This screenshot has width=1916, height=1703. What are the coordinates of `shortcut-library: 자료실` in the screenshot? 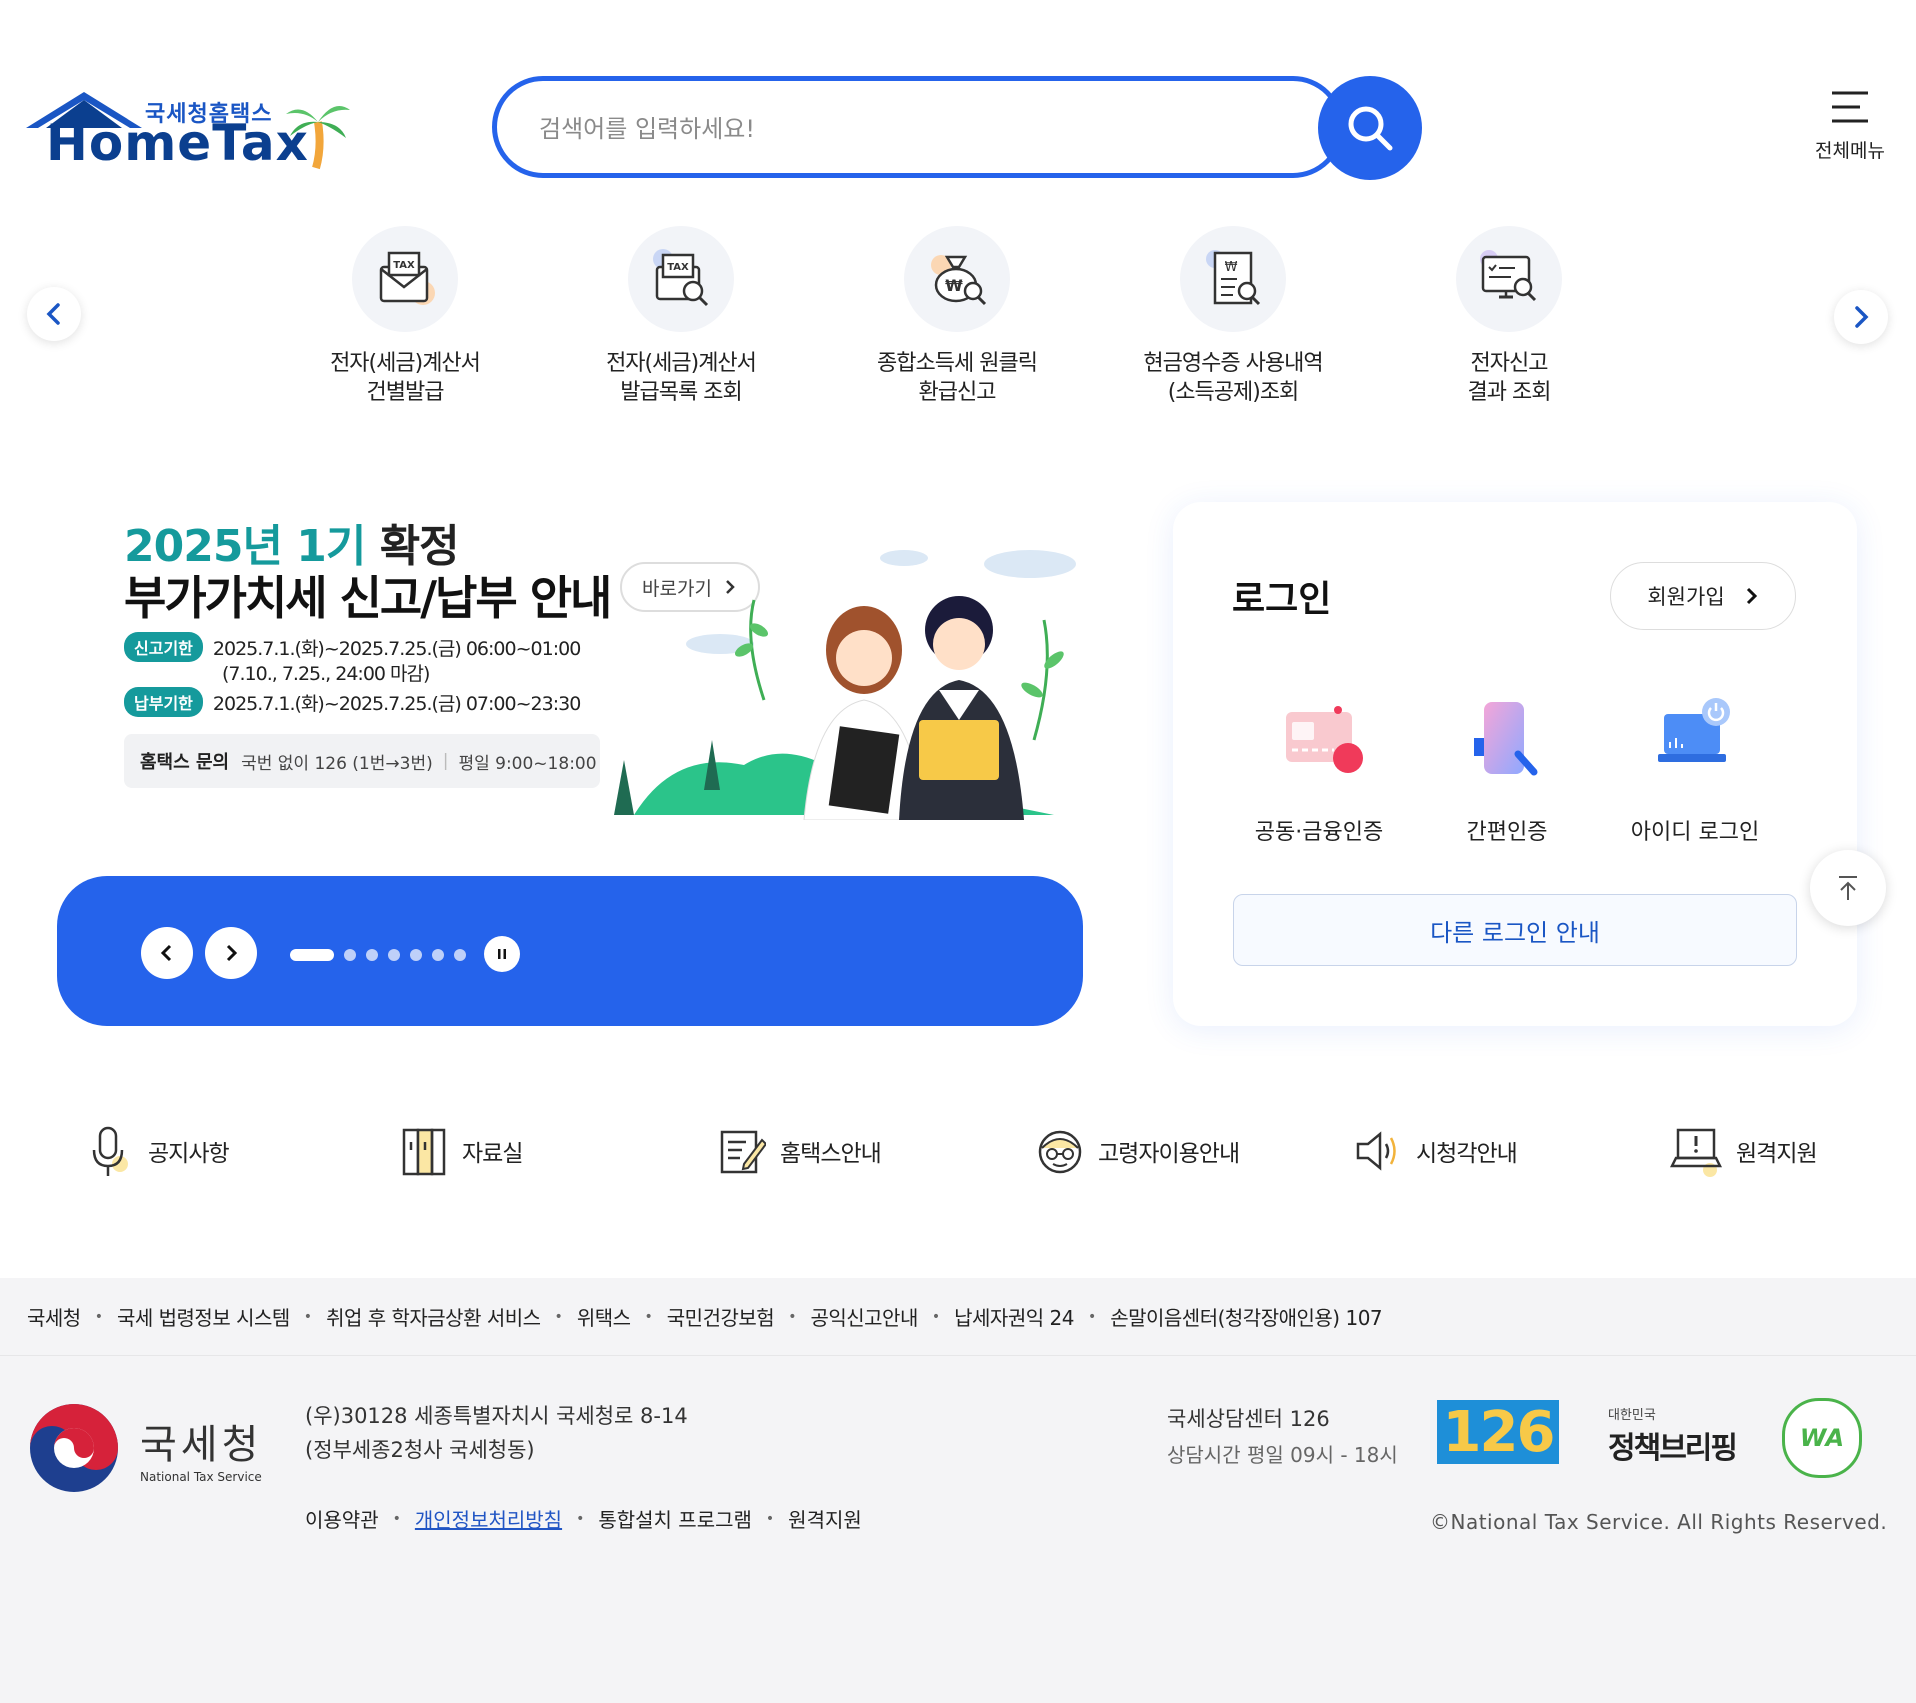 It's located at (461, 1151).